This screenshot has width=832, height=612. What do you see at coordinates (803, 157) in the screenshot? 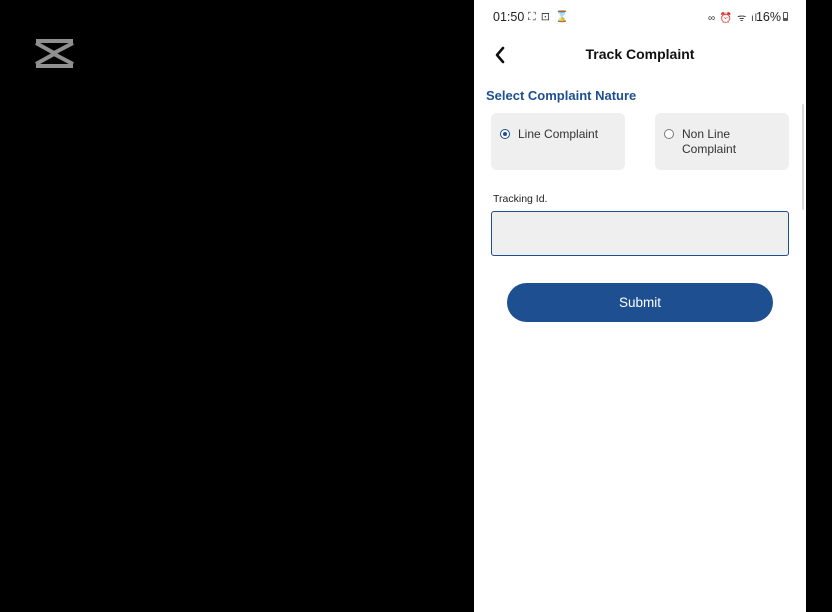
I see `scroll-edge-indicator` at bounding box center [803, 157].